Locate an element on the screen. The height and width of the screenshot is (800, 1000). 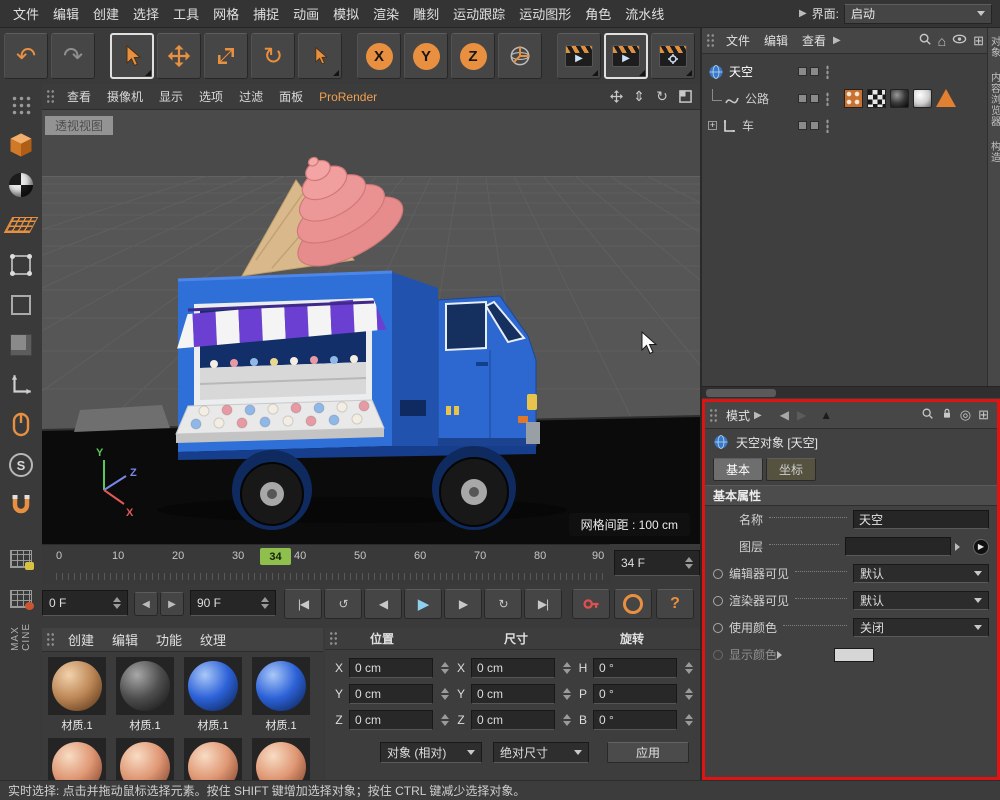
material-tags is located at coordinates (900, 98).